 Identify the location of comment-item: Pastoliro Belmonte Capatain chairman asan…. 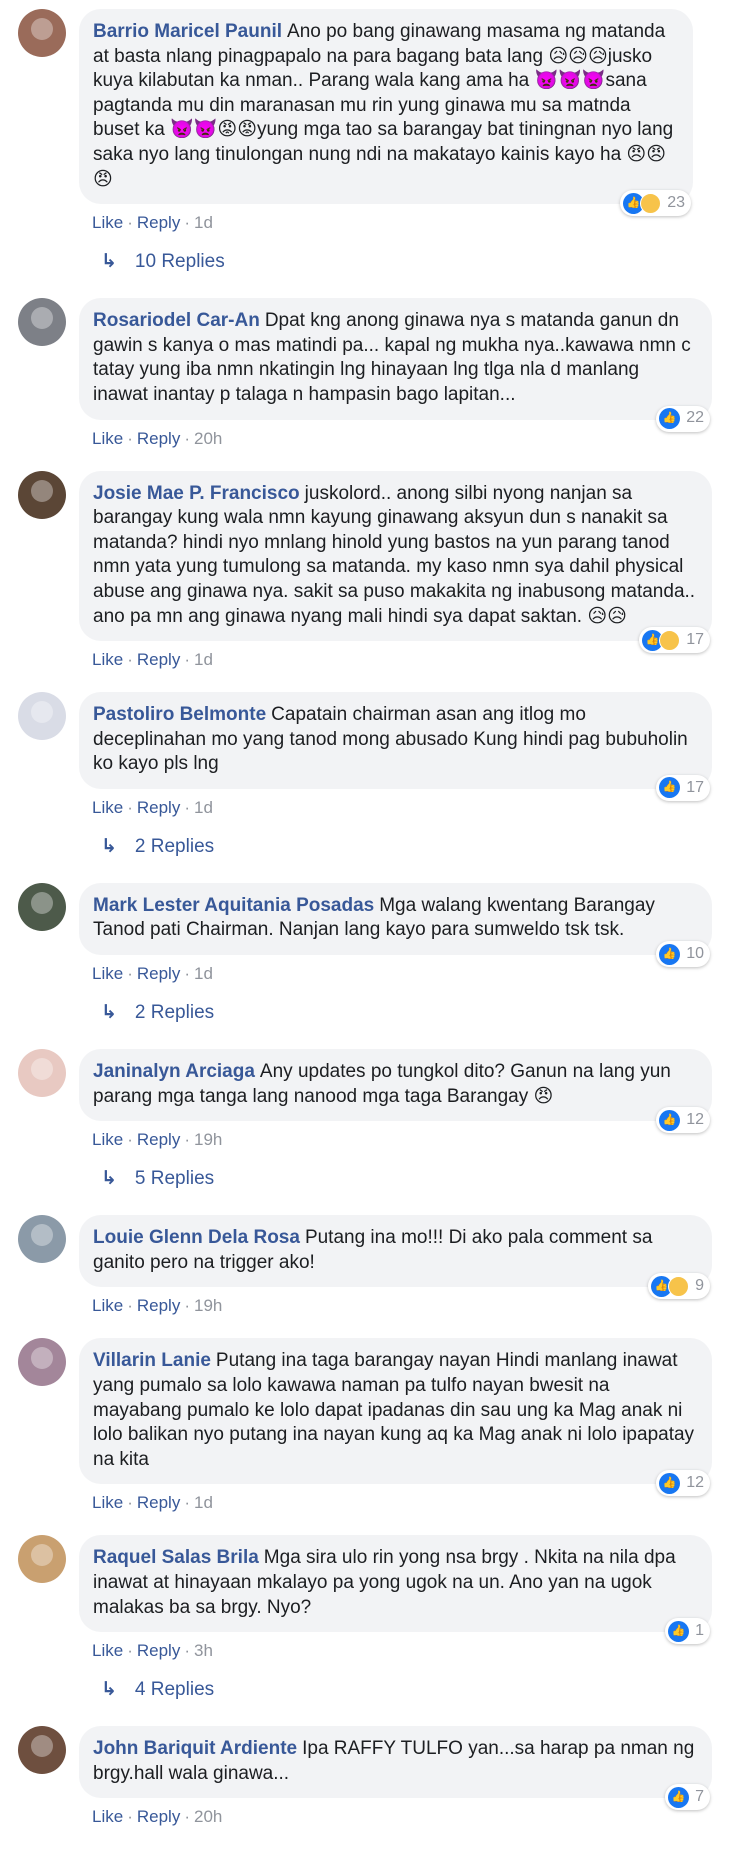
(375, 787).